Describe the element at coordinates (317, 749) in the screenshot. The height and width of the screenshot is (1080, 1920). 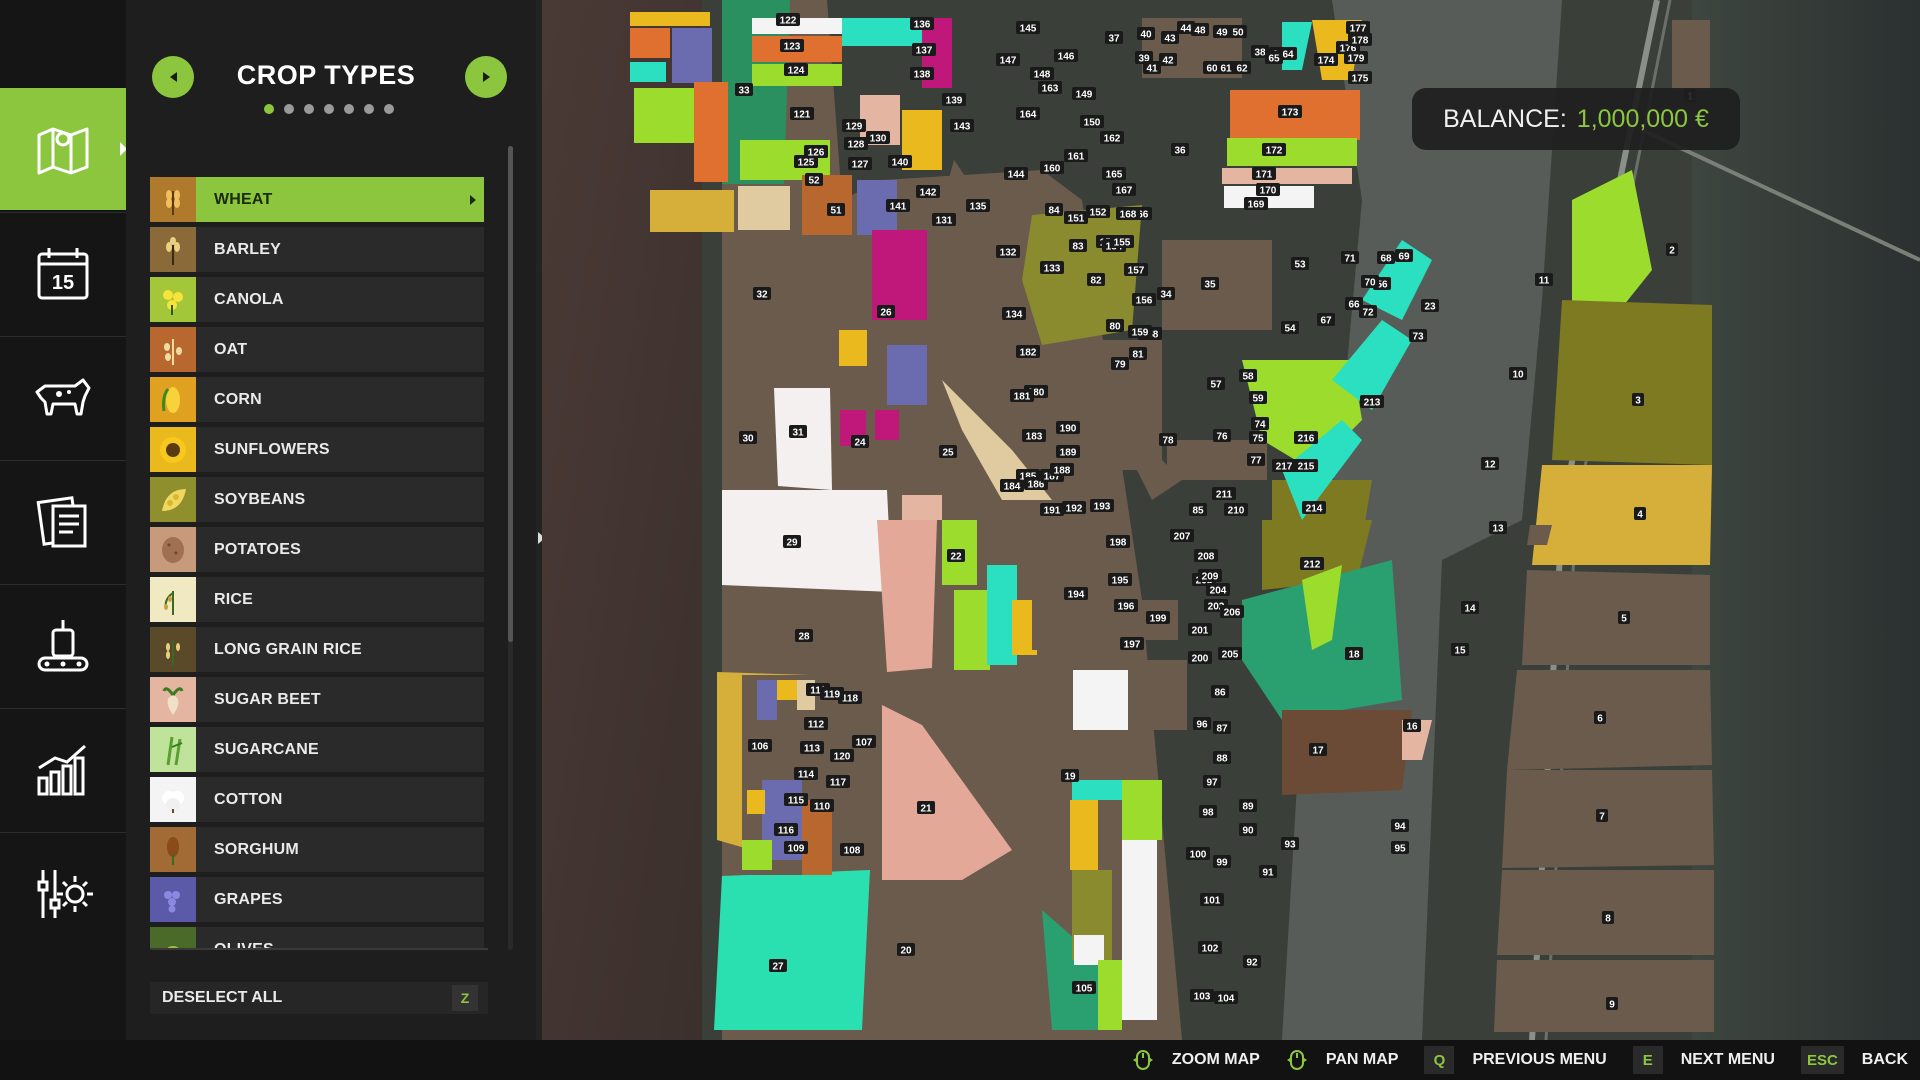
I see `crop-item-sugarcane: SUGARCANE` at that location.